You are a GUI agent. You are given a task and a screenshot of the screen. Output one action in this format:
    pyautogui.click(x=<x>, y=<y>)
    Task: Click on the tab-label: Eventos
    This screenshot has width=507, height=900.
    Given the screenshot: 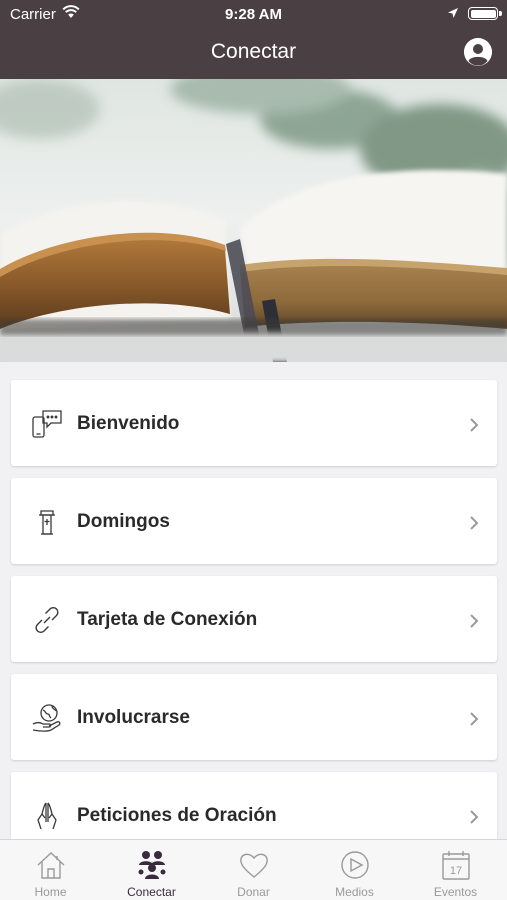 What is the action you would take?
    pyautogui.click(x=455, y=892)
    